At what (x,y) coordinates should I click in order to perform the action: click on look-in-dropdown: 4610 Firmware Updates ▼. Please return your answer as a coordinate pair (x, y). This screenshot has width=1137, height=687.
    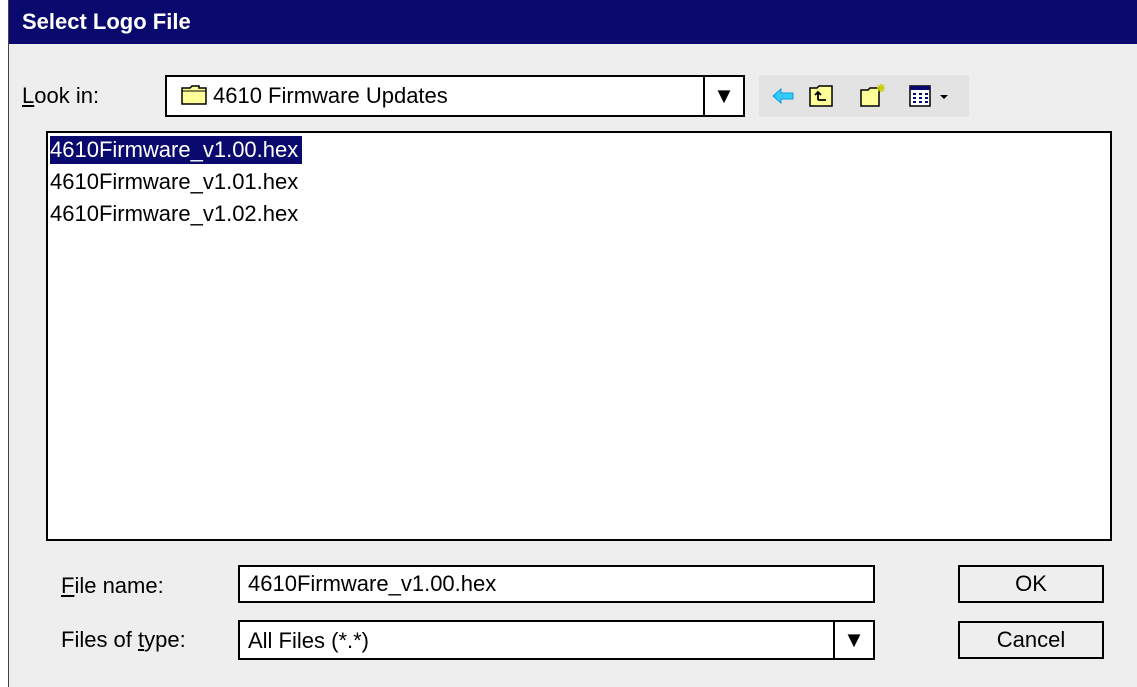
    Looking at the image, I should click on (455, 96).